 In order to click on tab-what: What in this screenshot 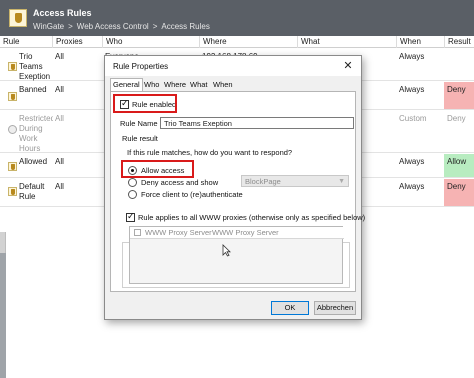, I will do `click(199, 85)`.